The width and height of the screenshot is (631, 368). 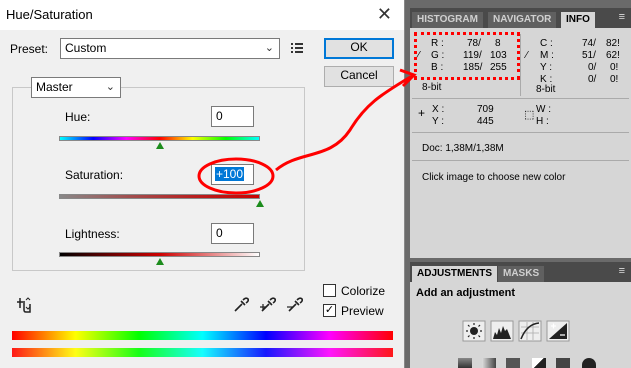 What do you see at coordinates (502, 331) in the screenshot?
I see `levels-icon` at bounding box center [502, 331].